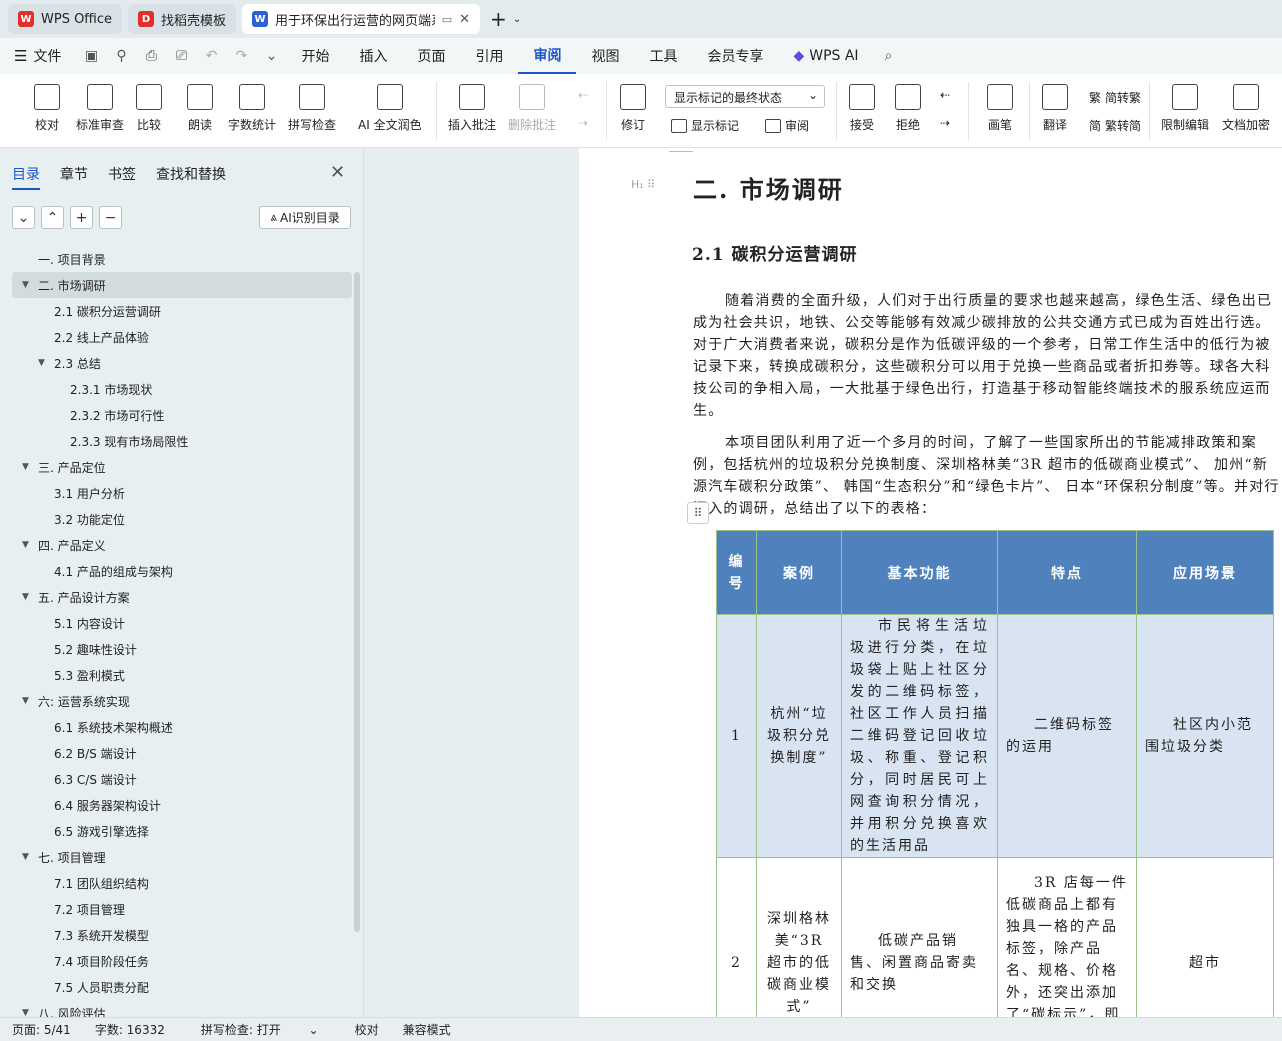 The image size is (1282, 1041). What do you see at coordinates (182, 649) in the screenshot?
I see `toc-item: 5.2 趣味性设计` at bounding box center [182, 649].